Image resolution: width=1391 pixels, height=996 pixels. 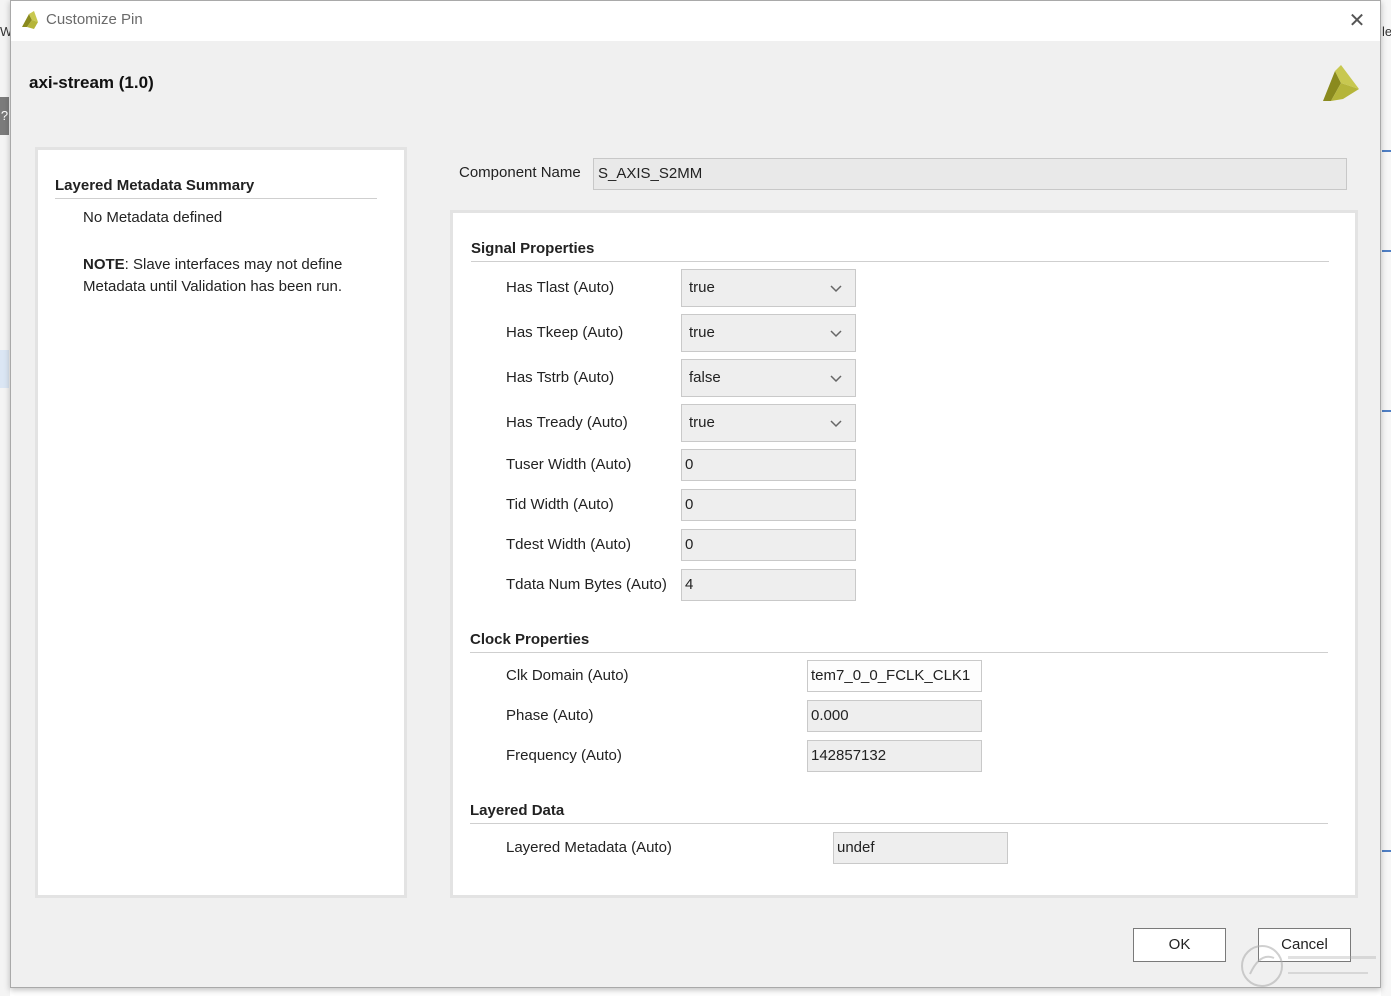 I want to click on layered-metadata-field: undef, so click(x=920, y=848).